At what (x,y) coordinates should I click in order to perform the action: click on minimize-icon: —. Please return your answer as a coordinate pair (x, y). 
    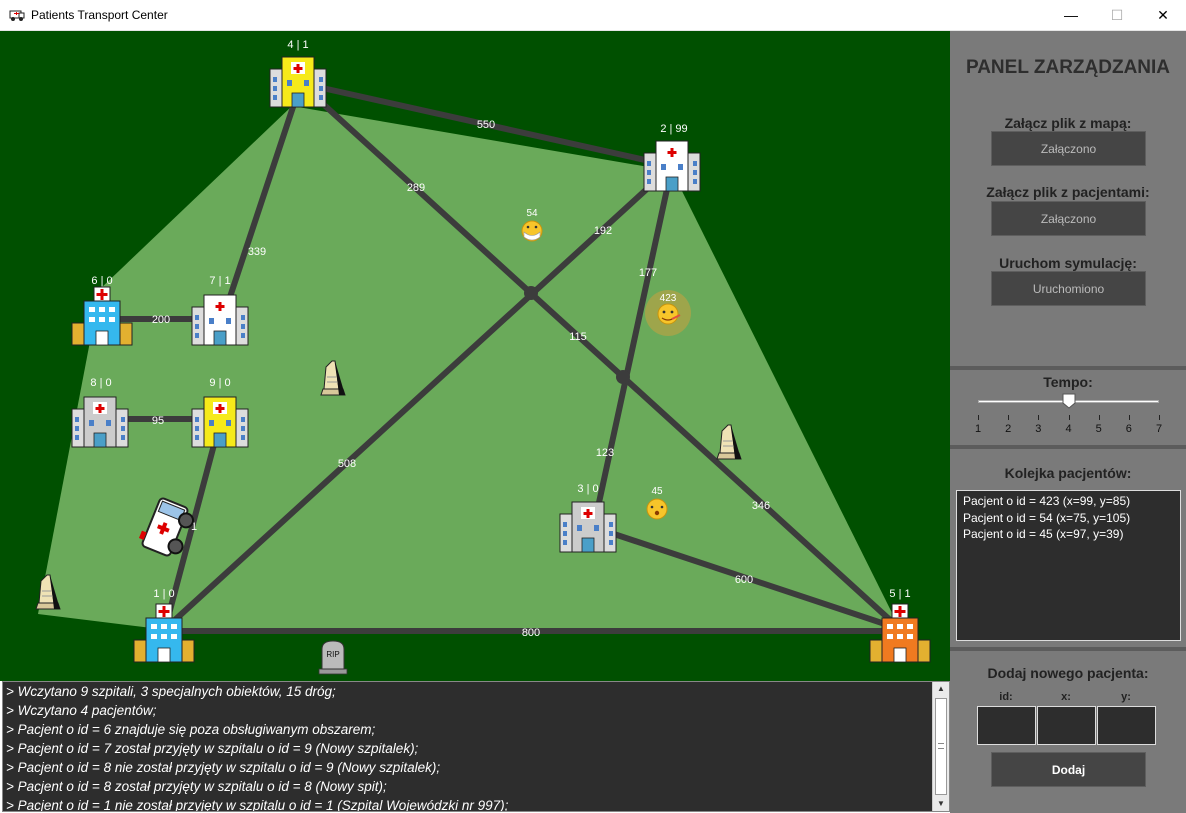
    Looking at the image, I should click on (1071, 15).